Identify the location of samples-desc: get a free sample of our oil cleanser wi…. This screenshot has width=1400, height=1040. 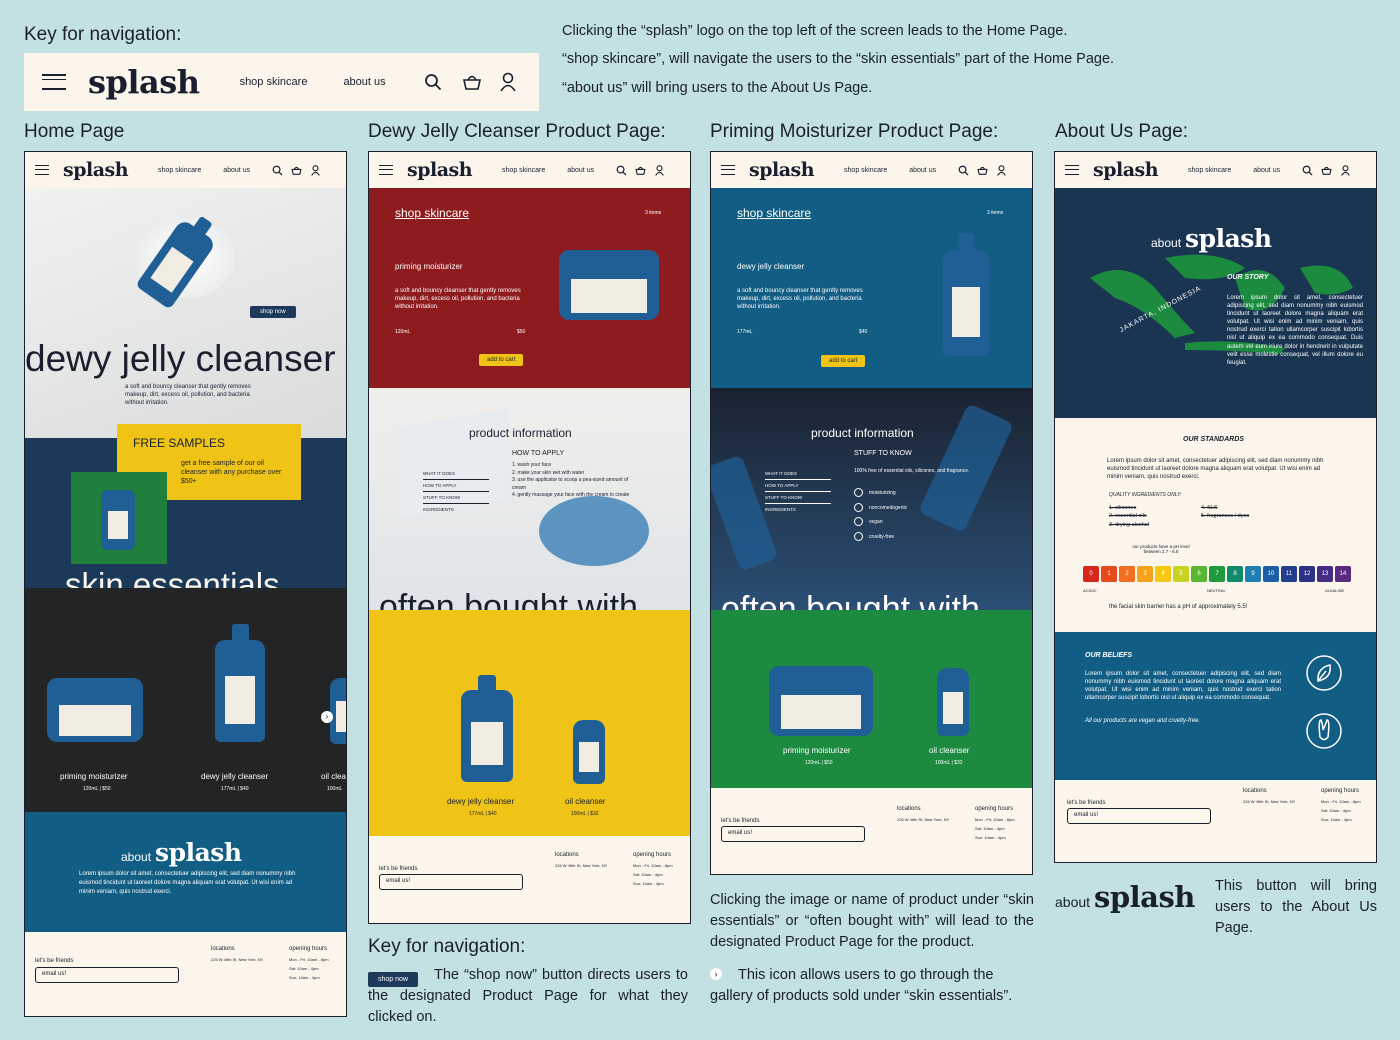
(231, 473).